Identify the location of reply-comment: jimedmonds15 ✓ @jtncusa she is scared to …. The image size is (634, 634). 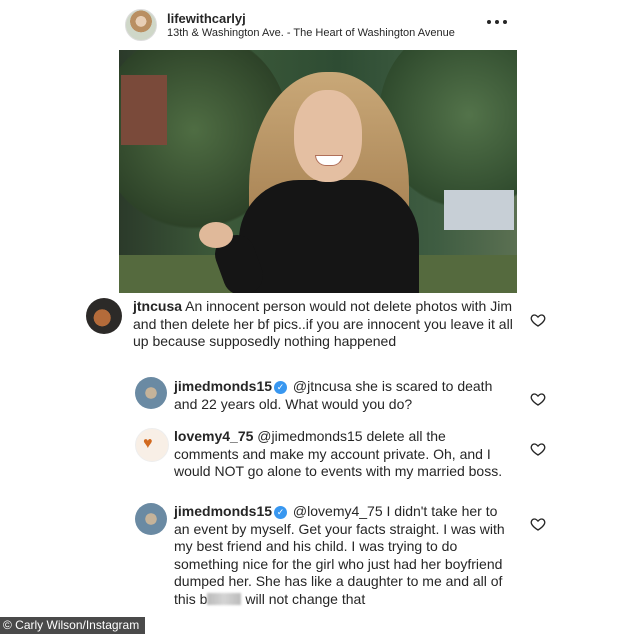
(339, 395).